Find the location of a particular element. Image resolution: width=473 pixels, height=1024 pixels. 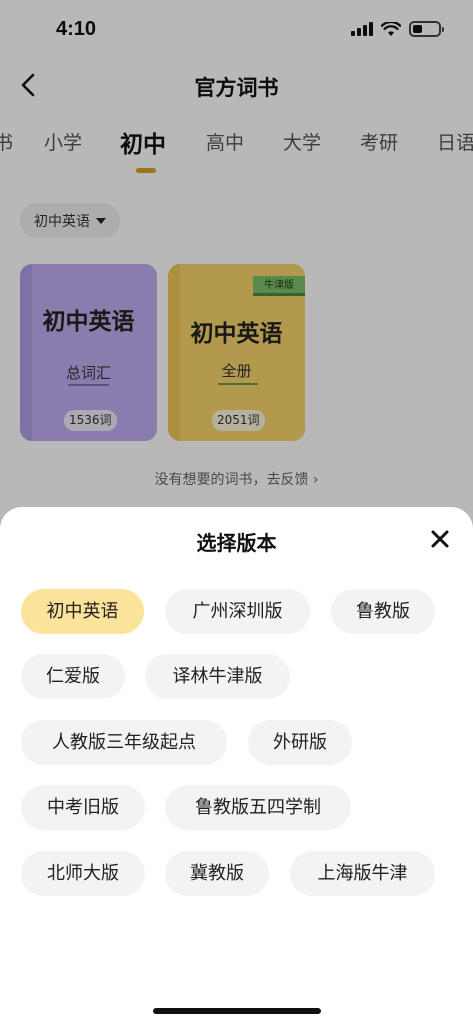

sheet-title: 选择版本 is located at coordinates (236, 543).